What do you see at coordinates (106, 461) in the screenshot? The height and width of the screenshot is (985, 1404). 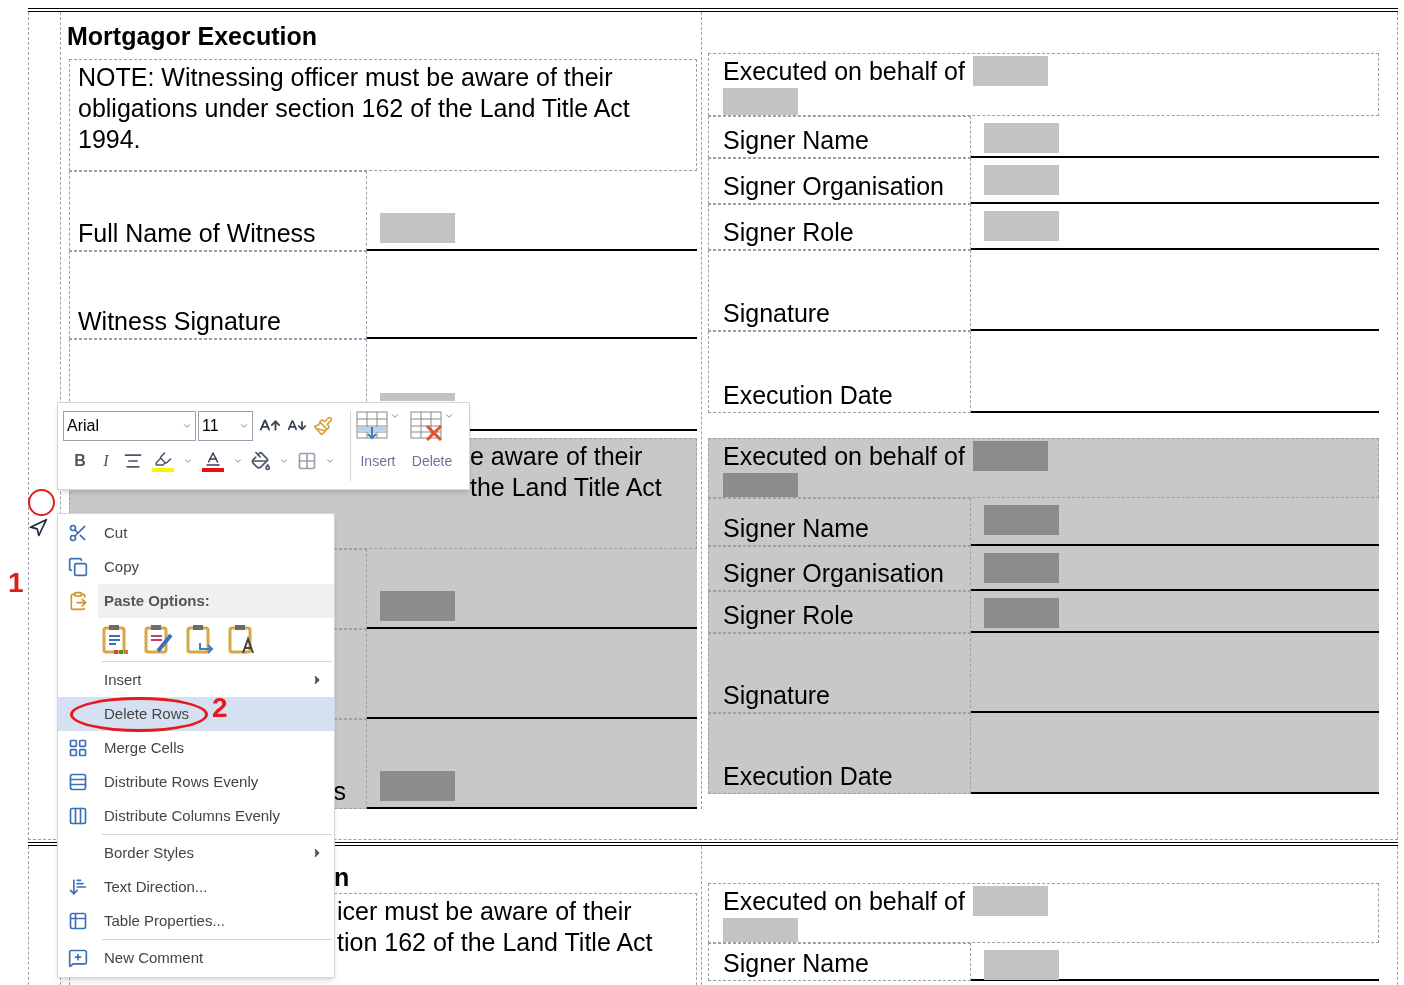 I see `italic-button: I` at bounding box center [106, 461].